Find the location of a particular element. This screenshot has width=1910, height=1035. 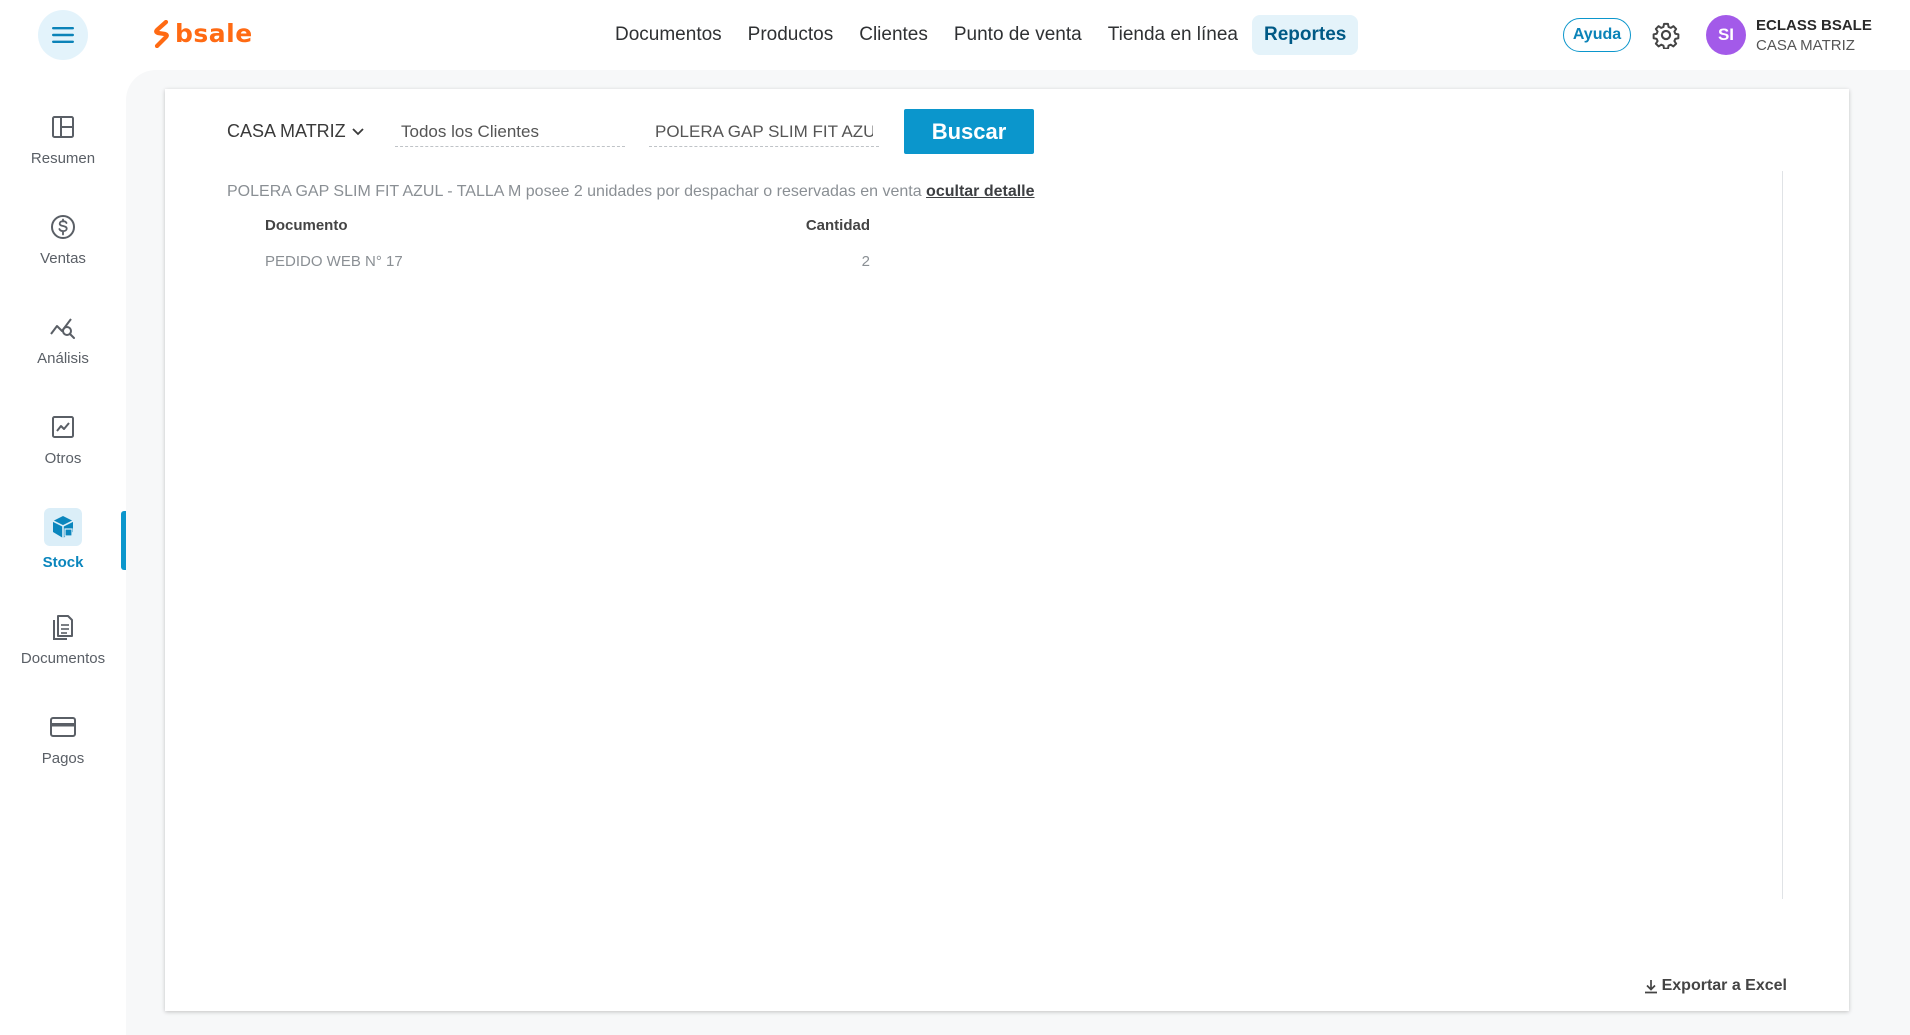

analysis-icon is located at coordinates (63, 327).